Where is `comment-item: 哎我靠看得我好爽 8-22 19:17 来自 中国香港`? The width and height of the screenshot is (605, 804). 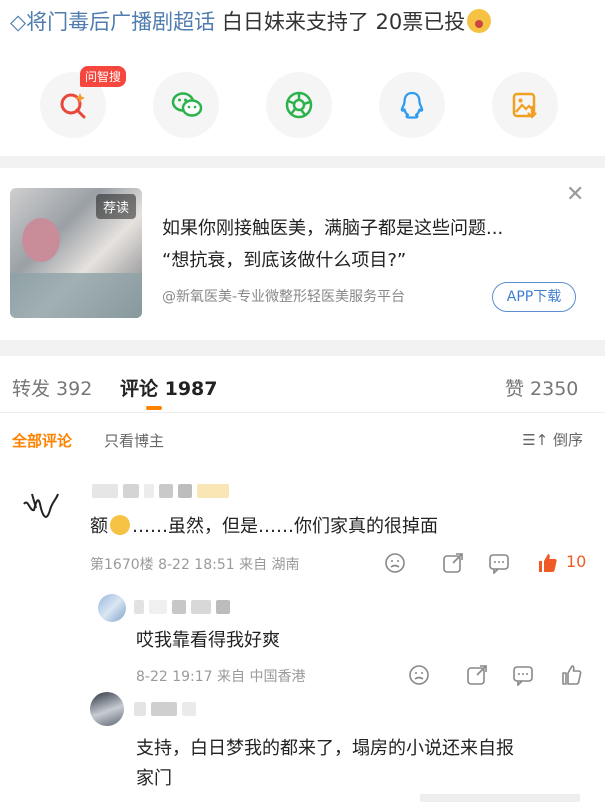 comment-item: 哎我靠看得我好爽 8-22 19:17 来自 中国香港 is located at coordinates (302, 638).